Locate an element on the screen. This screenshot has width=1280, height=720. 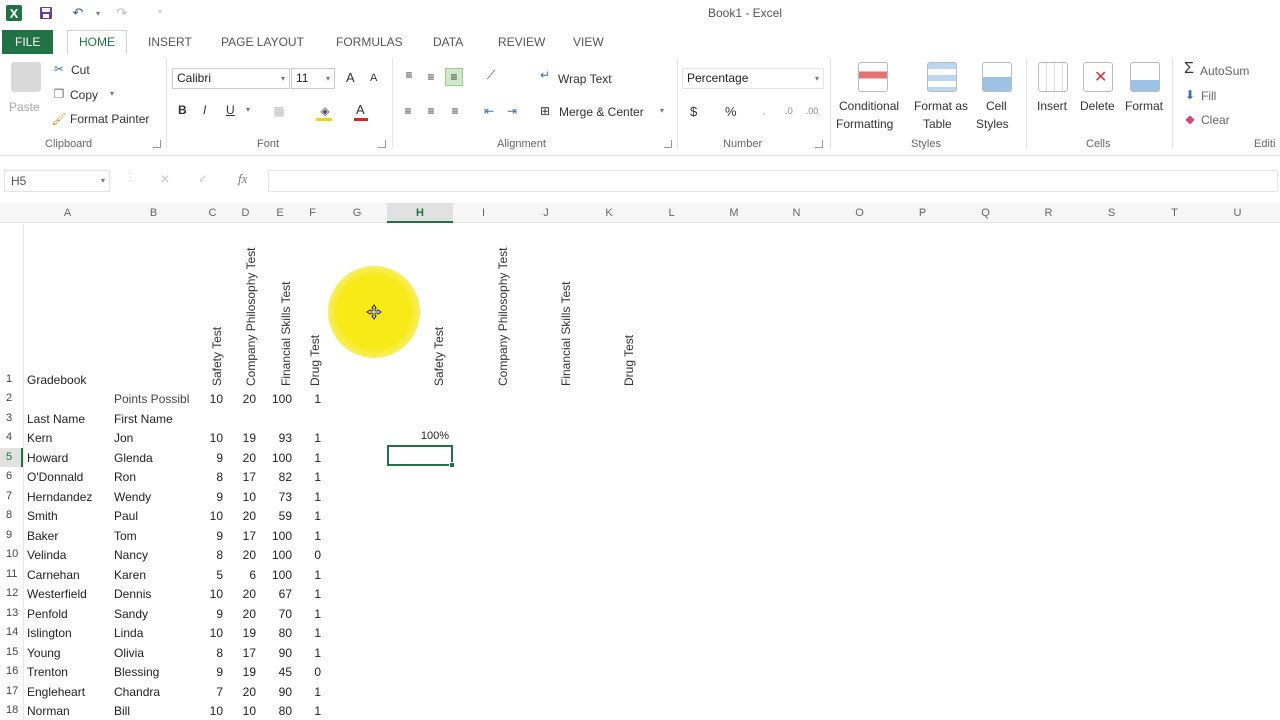
cell-h4: 100% is located at coordinates (434, 436).